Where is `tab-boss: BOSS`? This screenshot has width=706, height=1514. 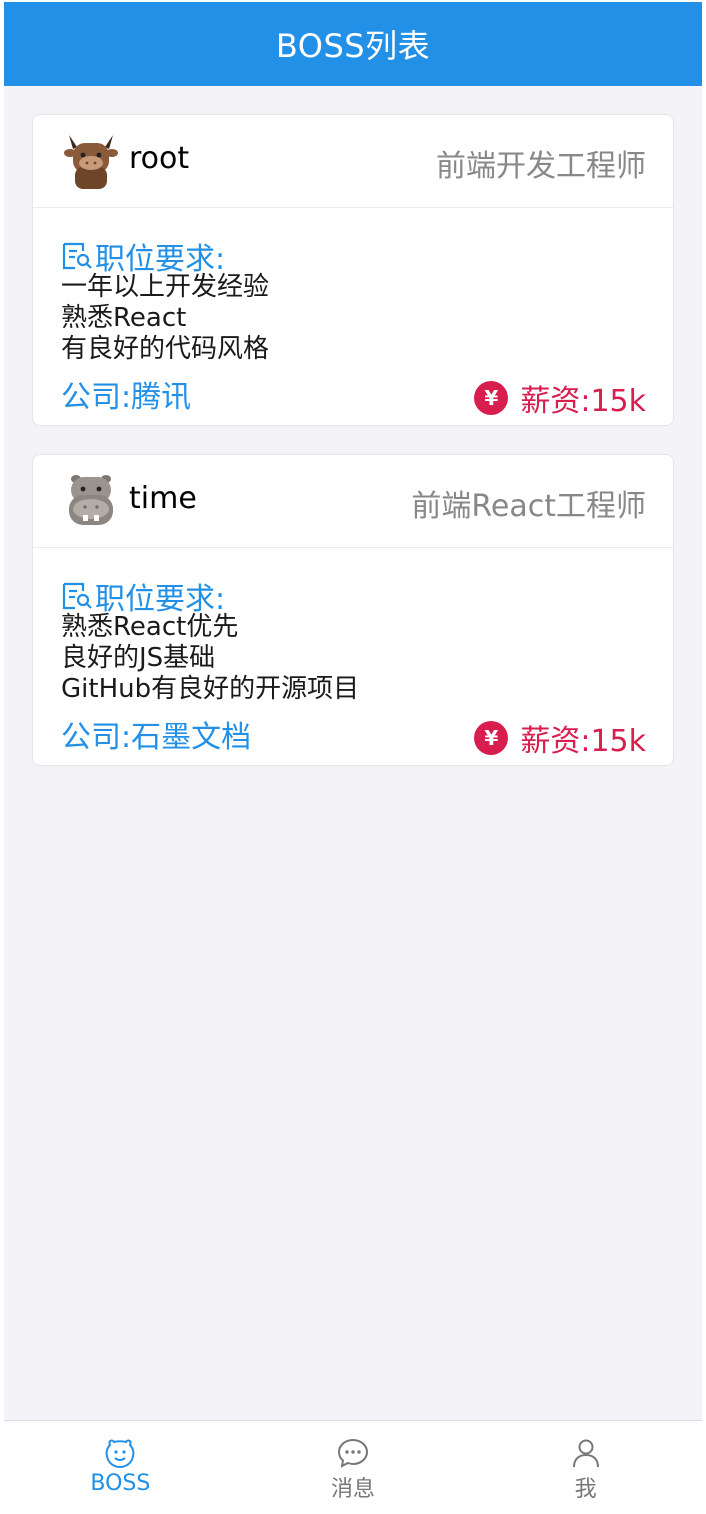 tab-boss: BOSS is located at coordinates (120, 1466).